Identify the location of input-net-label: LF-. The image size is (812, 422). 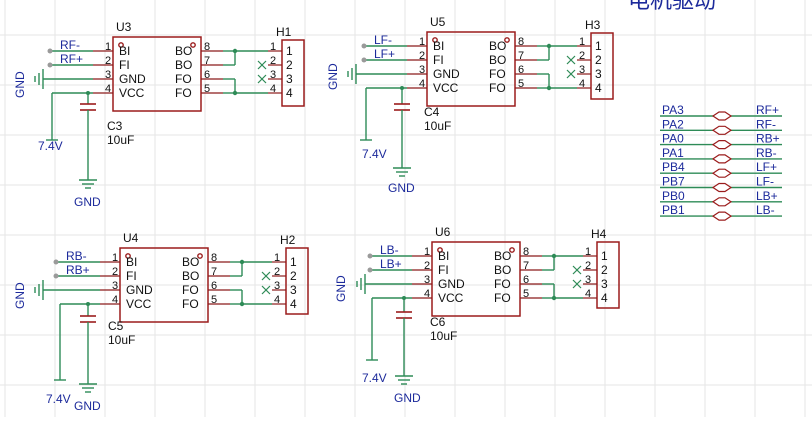
(383, 40).